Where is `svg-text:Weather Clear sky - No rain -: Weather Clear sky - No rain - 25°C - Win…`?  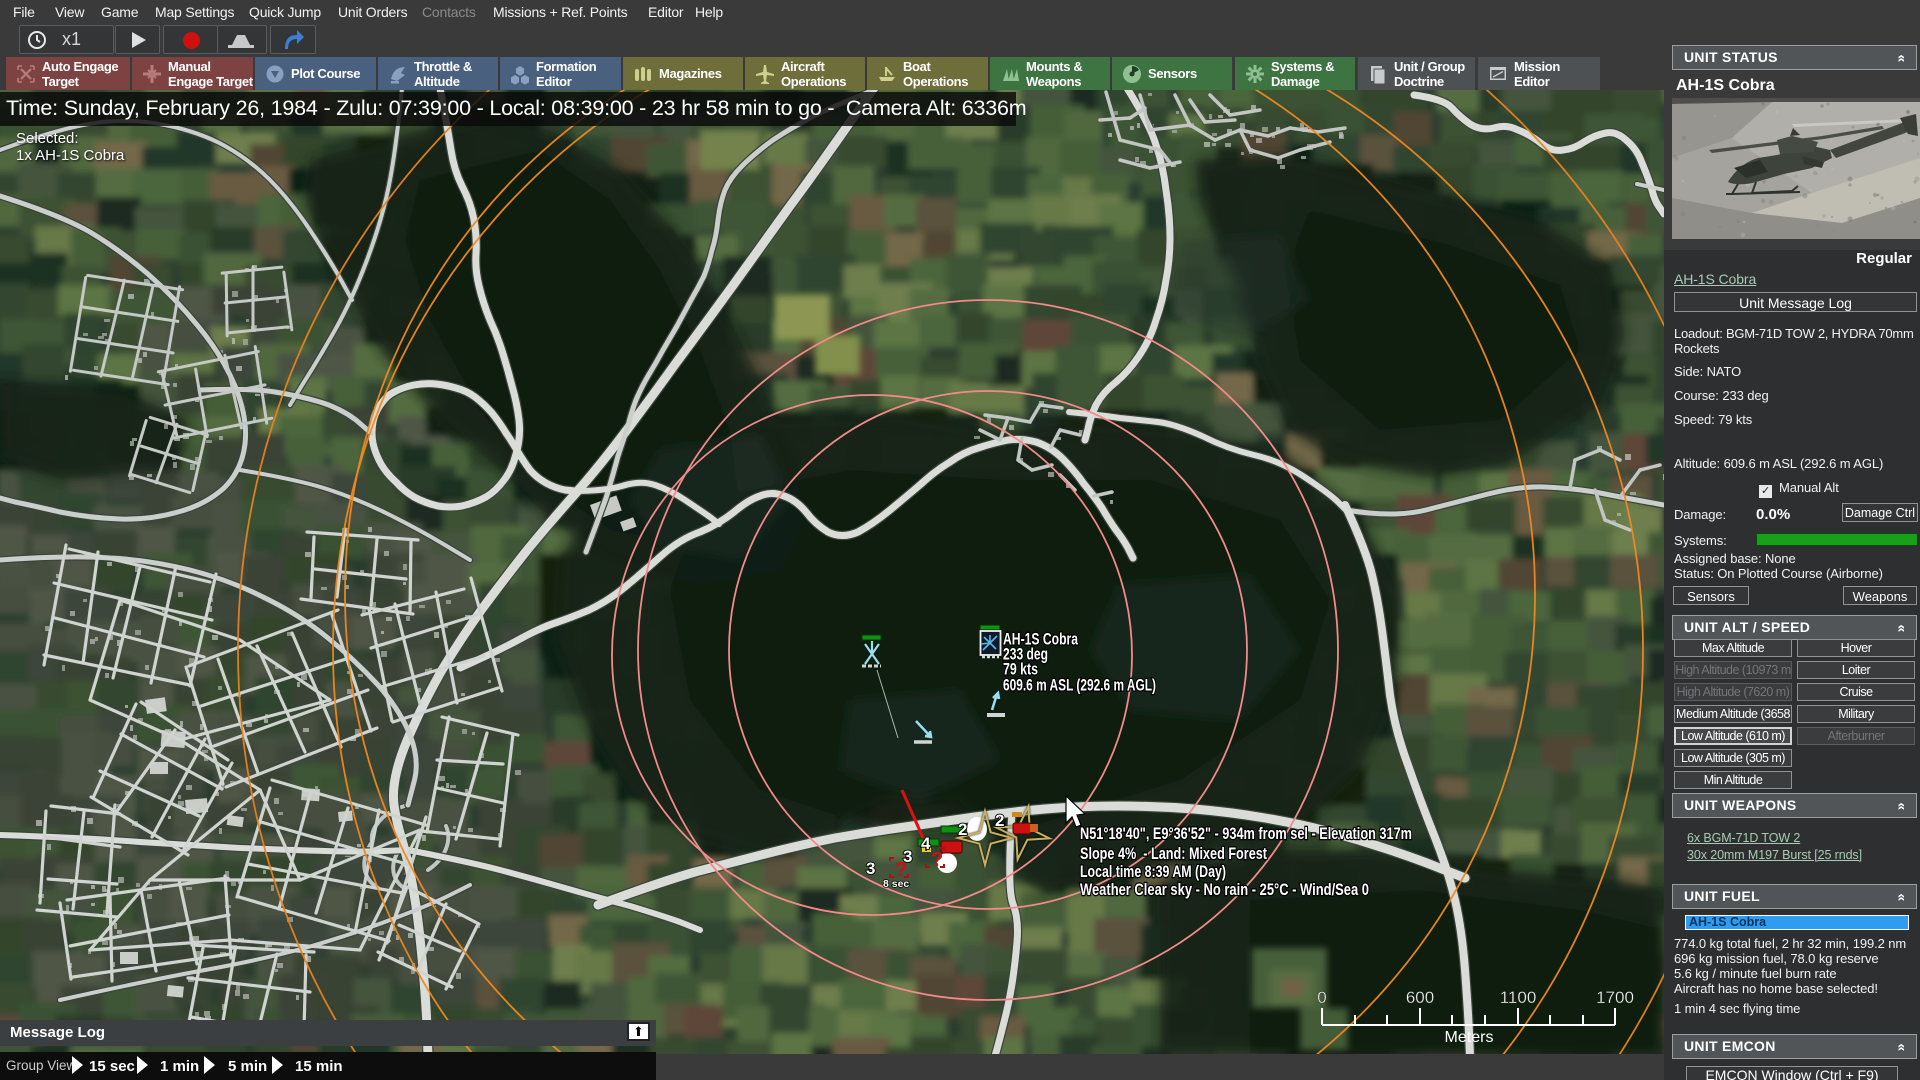 svg-text:Weather Clear sky - No rain -: Weather Clear sky - No rain - 25°C - Win… is located at coordinates (1224, 889).